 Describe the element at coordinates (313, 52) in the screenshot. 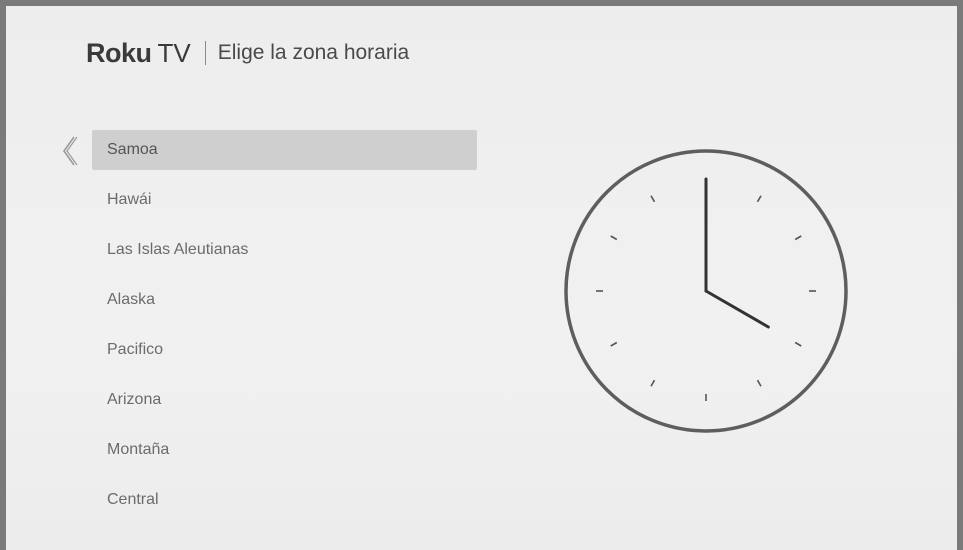

I see `page-title: Elige la zona horaria` at that location.